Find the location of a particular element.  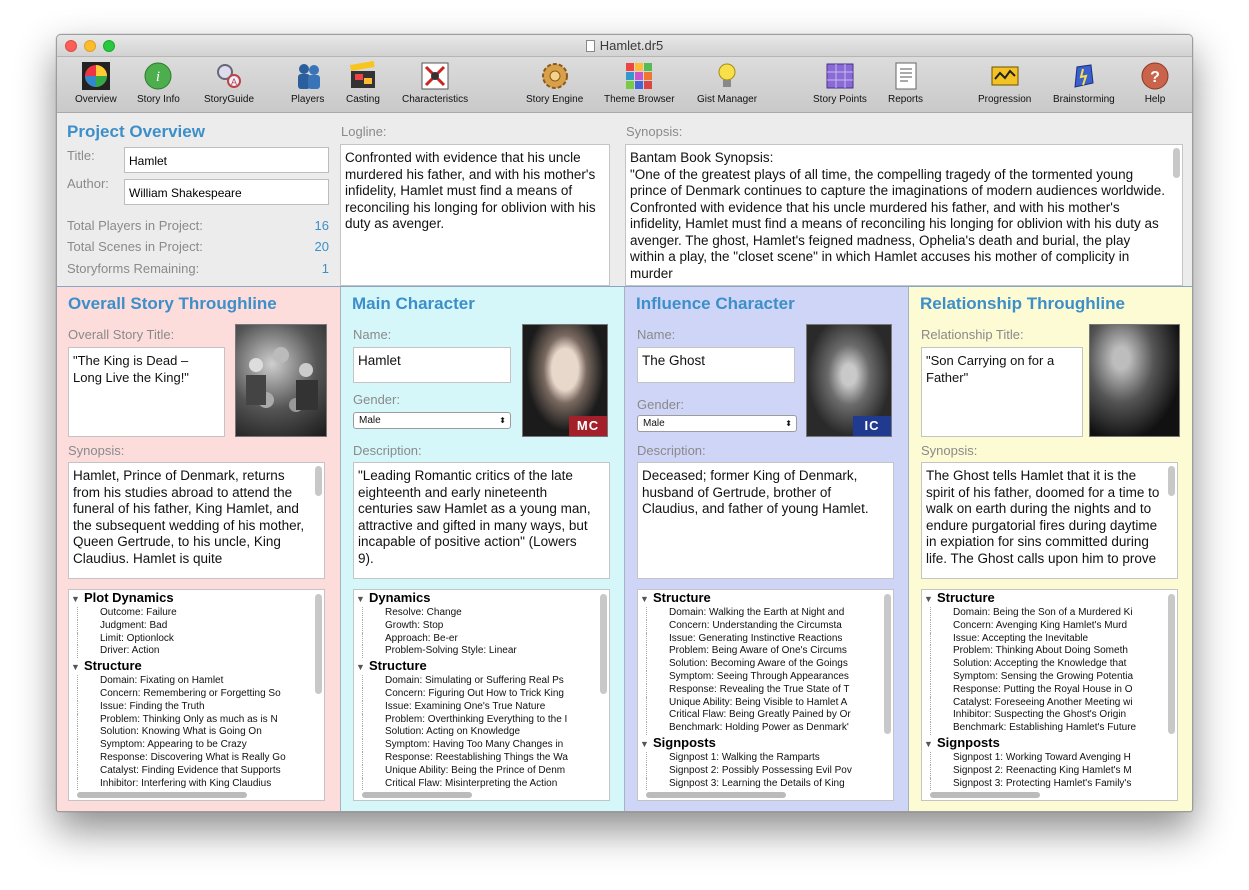

help-button: ? Help is located at coordinates (1155, 83).